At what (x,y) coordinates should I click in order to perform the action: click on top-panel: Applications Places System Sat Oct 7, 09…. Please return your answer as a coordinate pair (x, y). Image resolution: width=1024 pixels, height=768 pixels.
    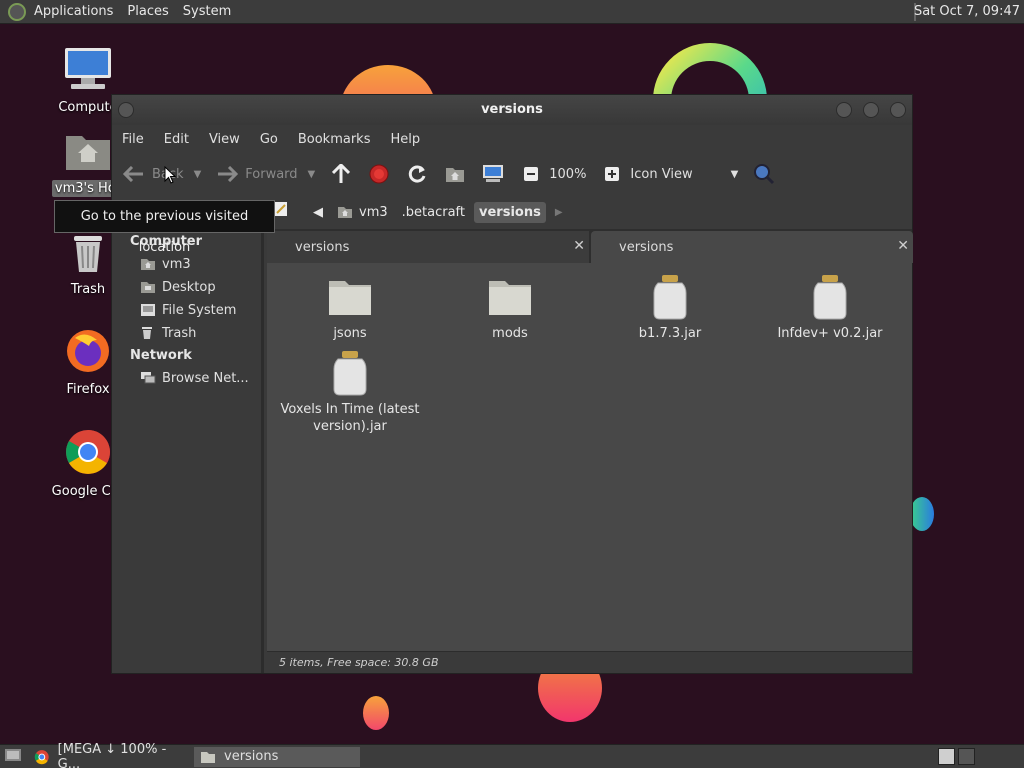
    Looking at the image, I should click on (512, 12).